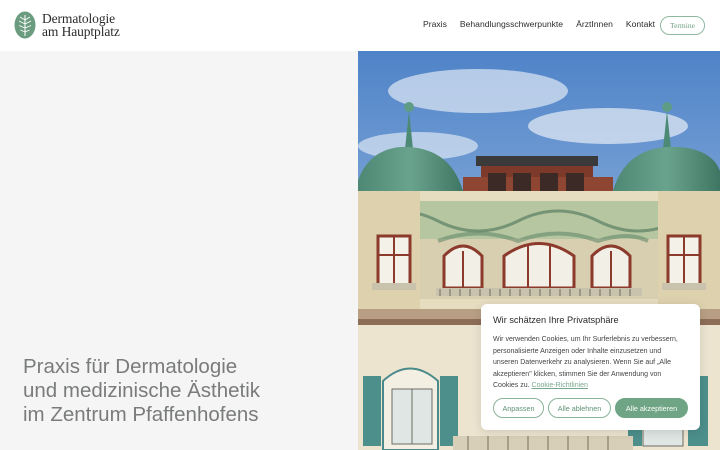 The width and height of the screenshot is (720, 450). I want to click on reject-all-button: Alle ablehnen, so click(579, 408).